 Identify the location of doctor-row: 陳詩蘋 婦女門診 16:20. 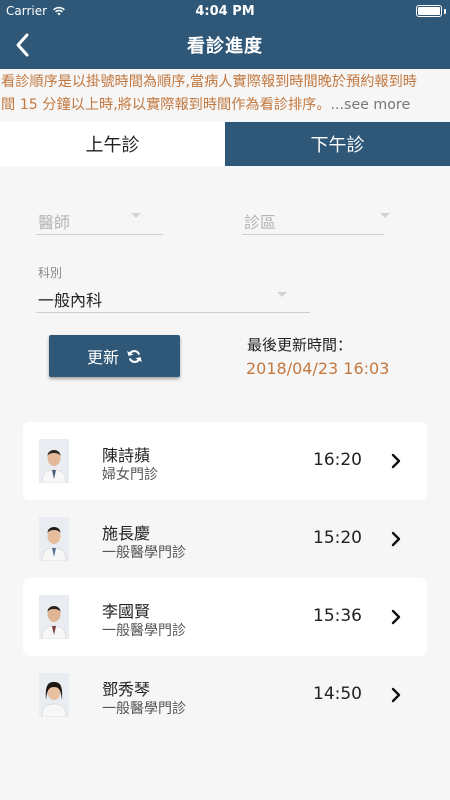
(225, 461).